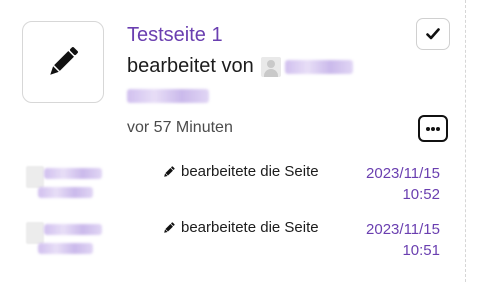 This screenshot has height=282, width=477. Describe the element at coordinates (190, 66) in the screenshot. I see `edited-by-label: bearbeitet von` at that location.